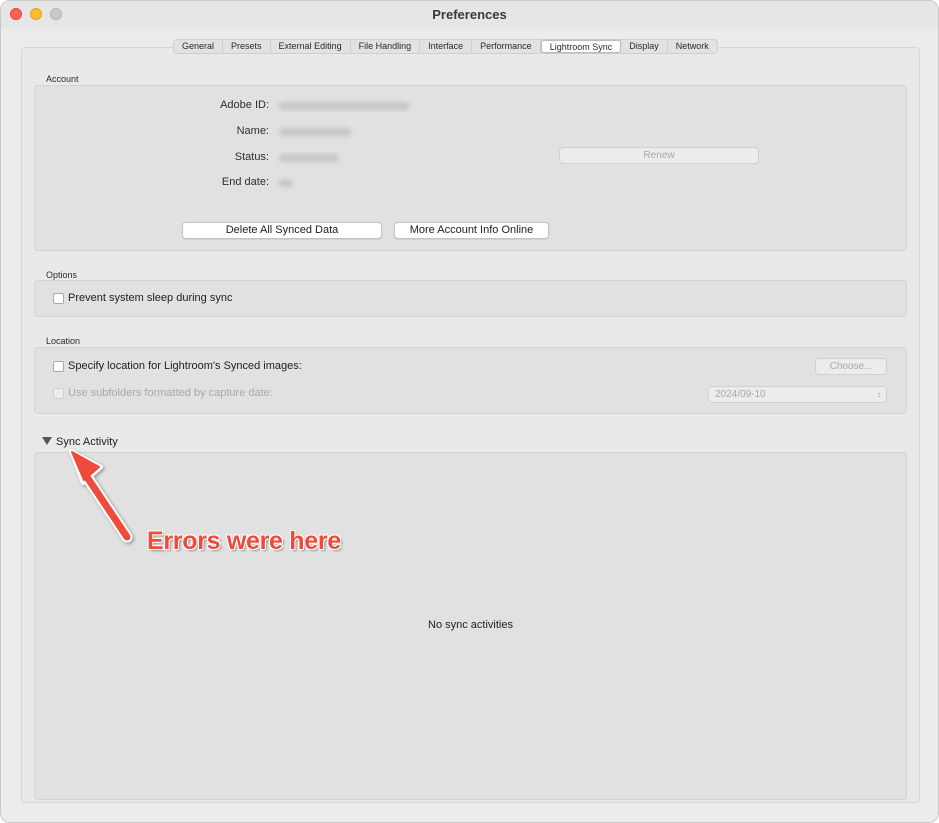 The width and height of the screenshot is (939, 823). I want to click on title-bar: Preferences, so click(469, 15).